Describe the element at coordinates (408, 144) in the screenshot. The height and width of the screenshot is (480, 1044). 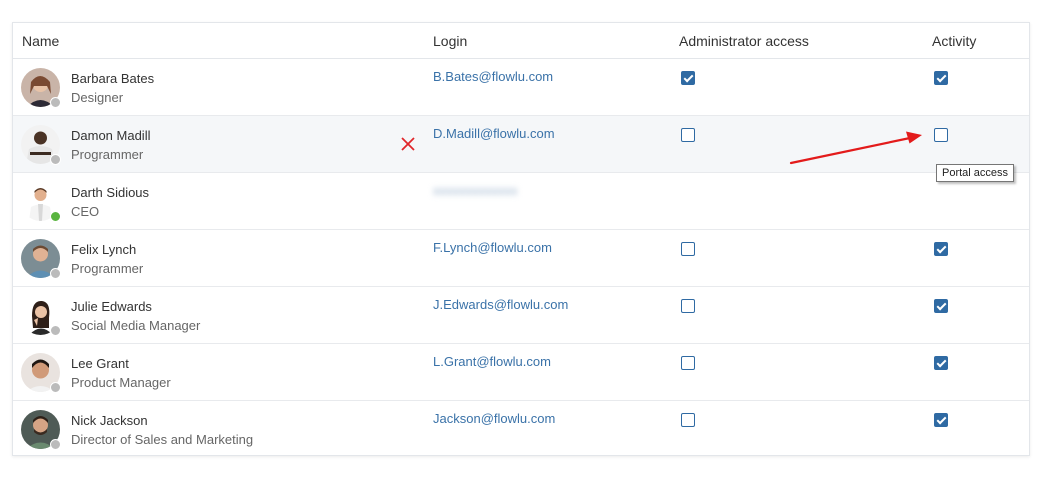
I see `close-icon` at that location.